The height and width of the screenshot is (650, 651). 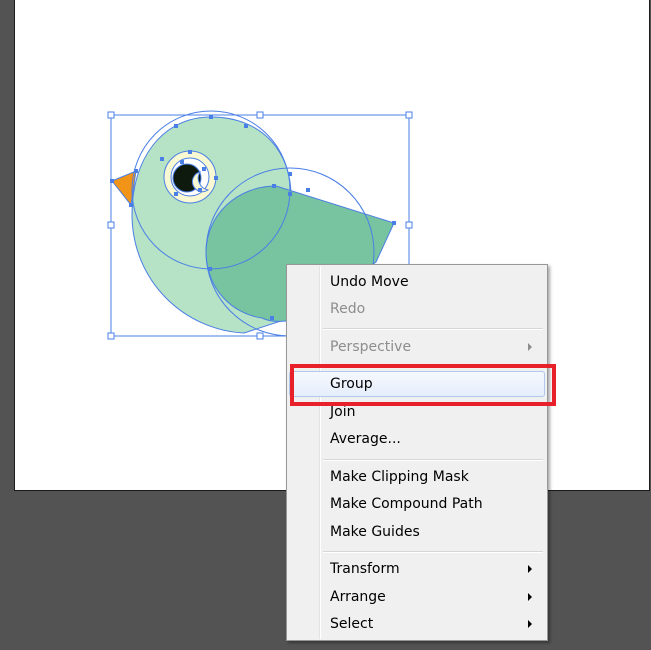 I want to click on menu-item-make-clipping-mask: Make Clipping Mask, so click(x=417, y=477).